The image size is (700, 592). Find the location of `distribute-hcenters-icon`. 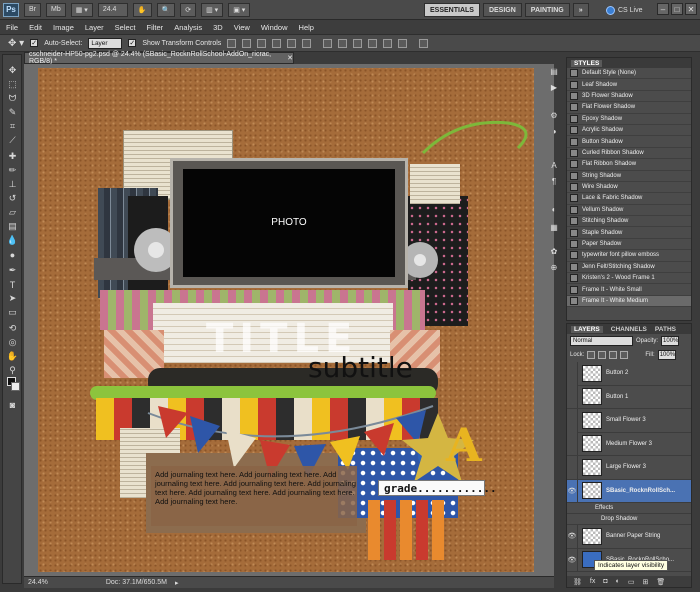

distribute-hcenters-icon is located at coordinates (388, 43).